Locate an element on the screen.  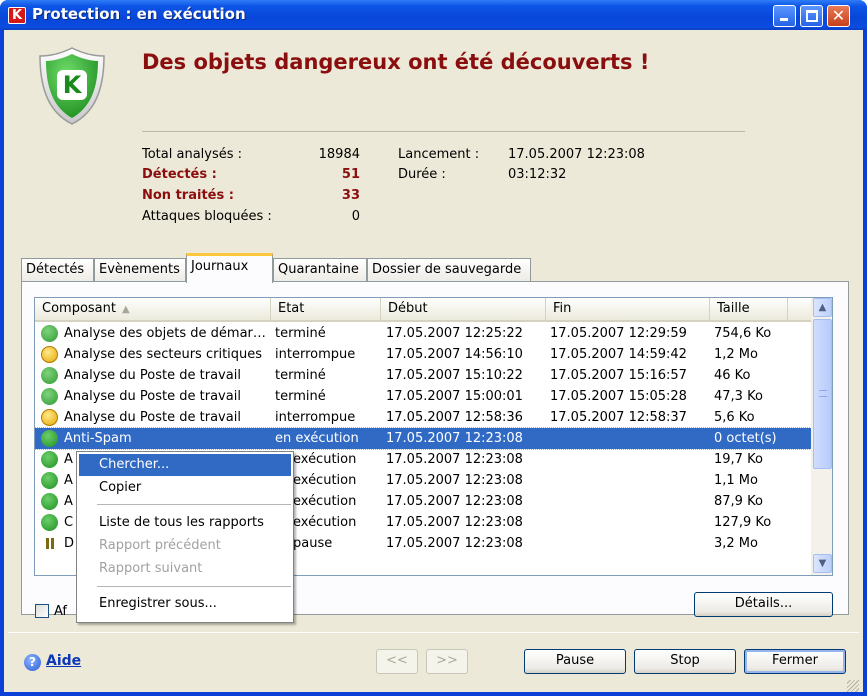
resize-grip-icon is located at coordinates (853, 686).